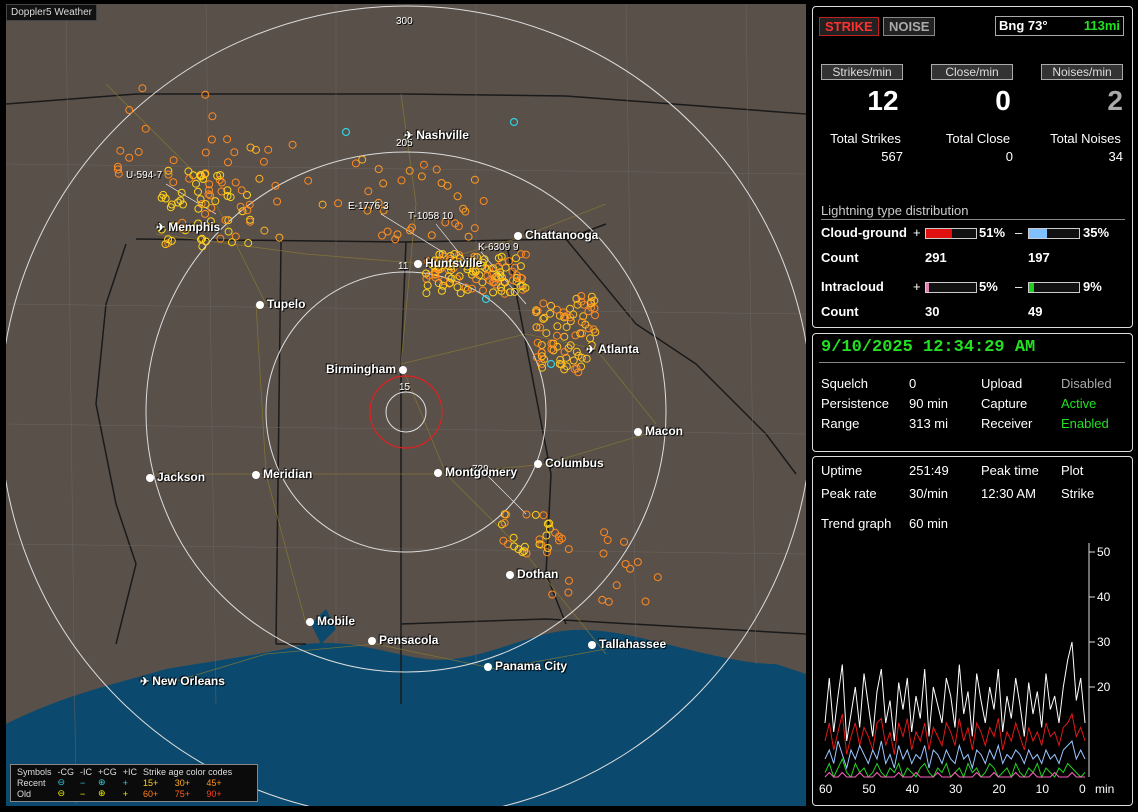 The image size is (1138, 812). I want to click on close-per-min-header: Close/min, so click(972, 72).